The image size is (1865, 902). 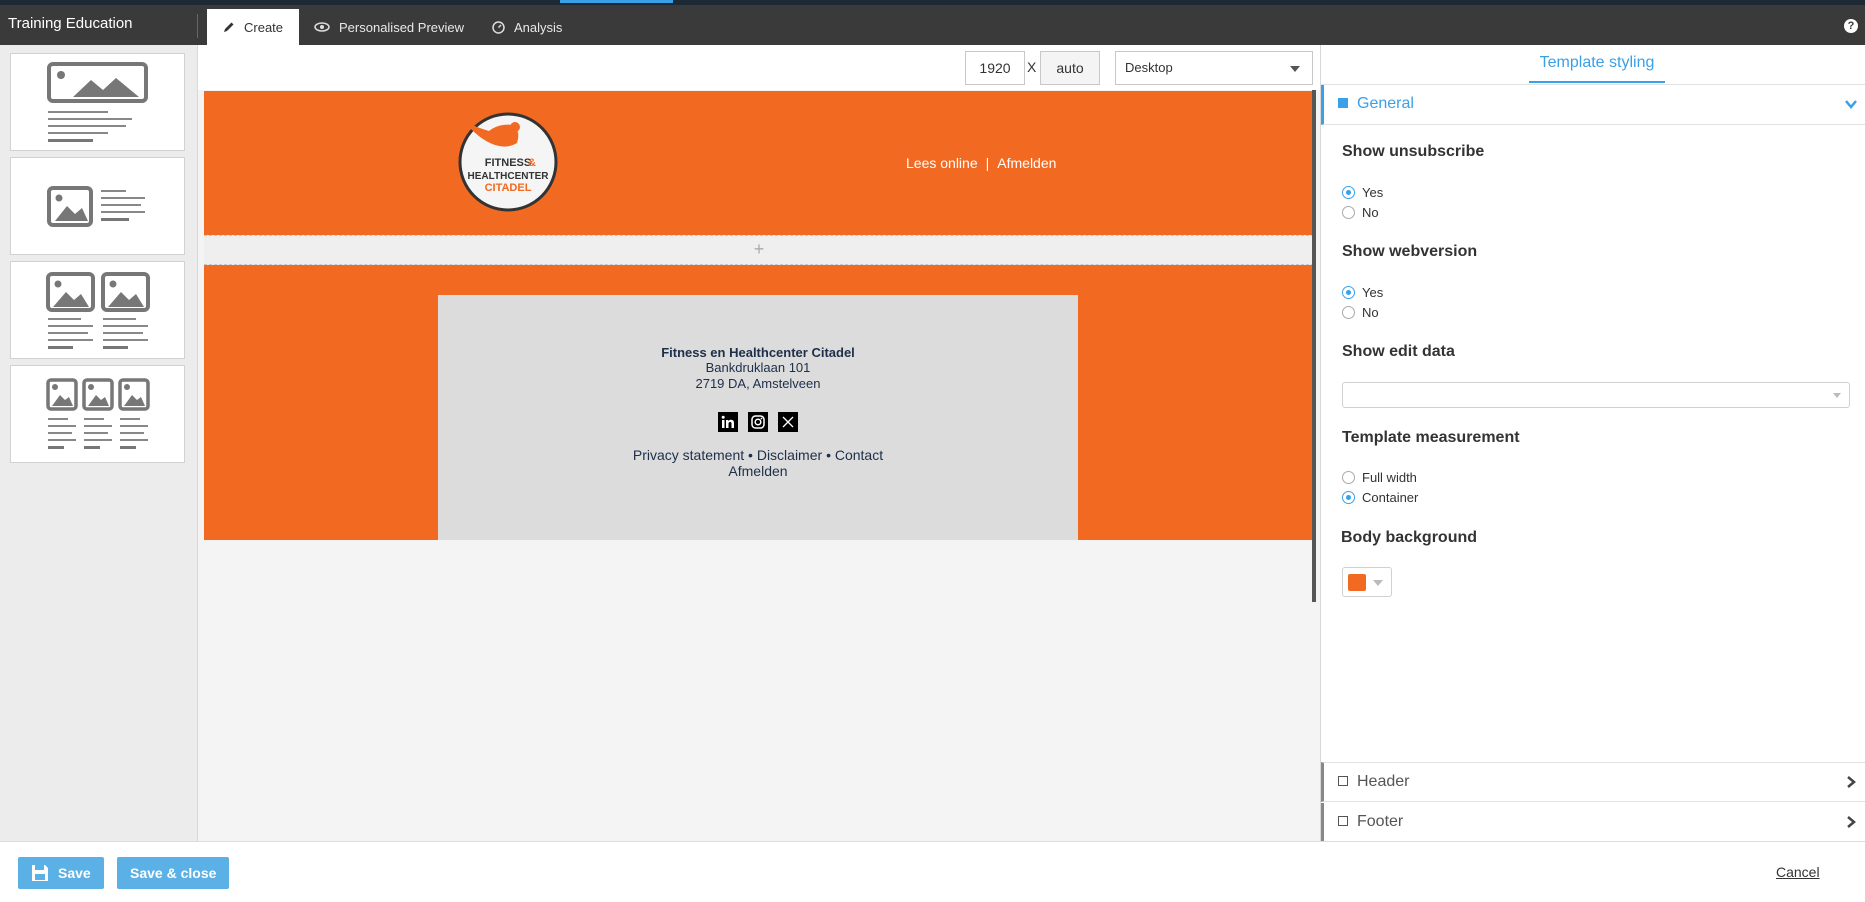 What do you see at coordinates (1851, 26) in the screenshot?
I see `help-icon: ?` at bounding box center [1851, 26].